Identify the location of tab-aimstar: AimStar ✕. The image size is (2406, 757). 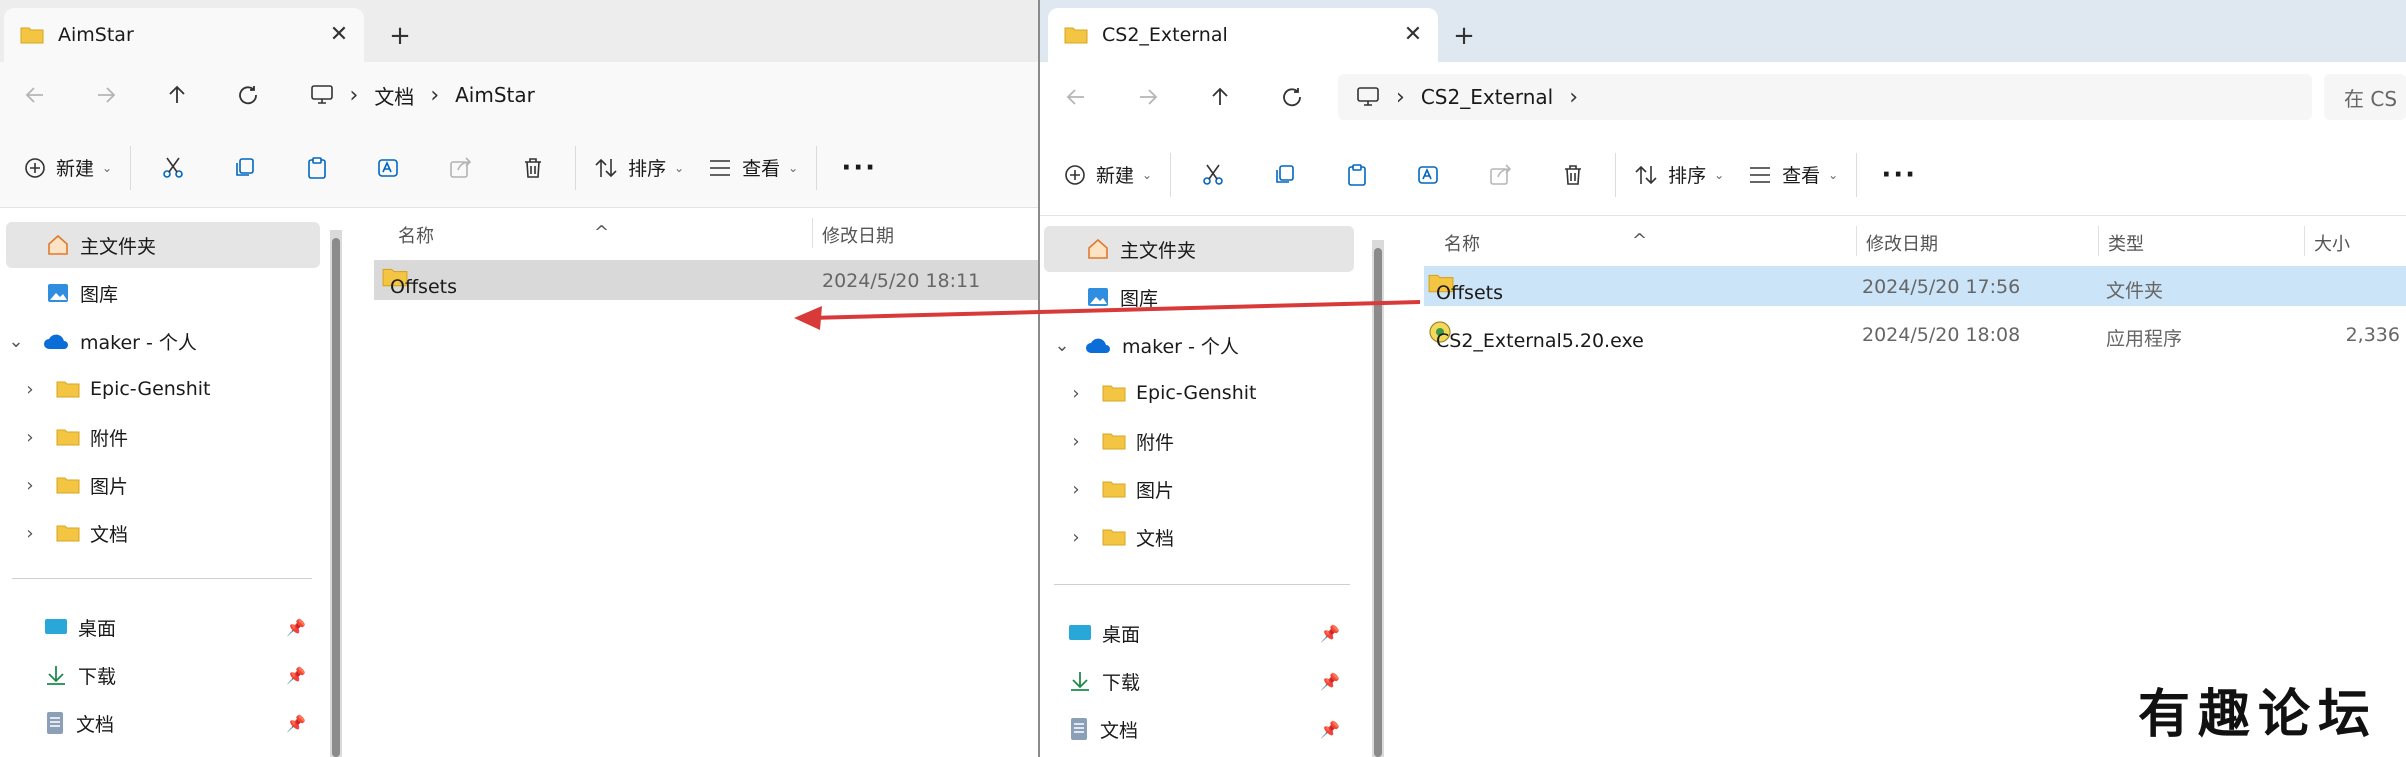
(184, 35).